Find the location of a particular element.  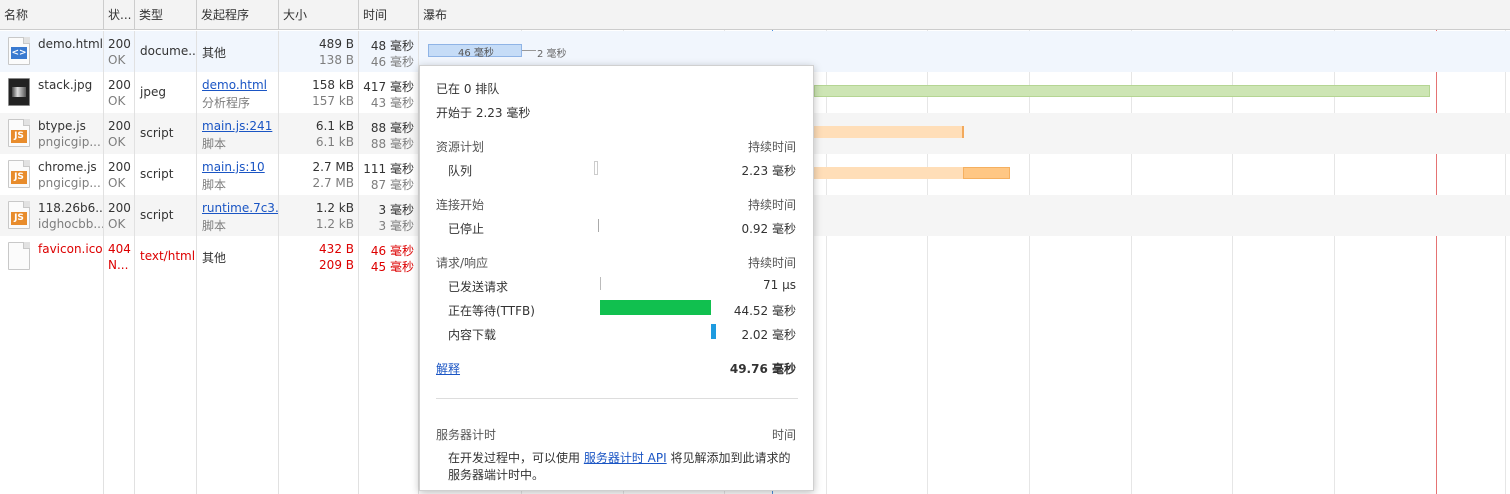

waterfall-tail-label: 2 毫秒 is located at coordinates (552, 54).